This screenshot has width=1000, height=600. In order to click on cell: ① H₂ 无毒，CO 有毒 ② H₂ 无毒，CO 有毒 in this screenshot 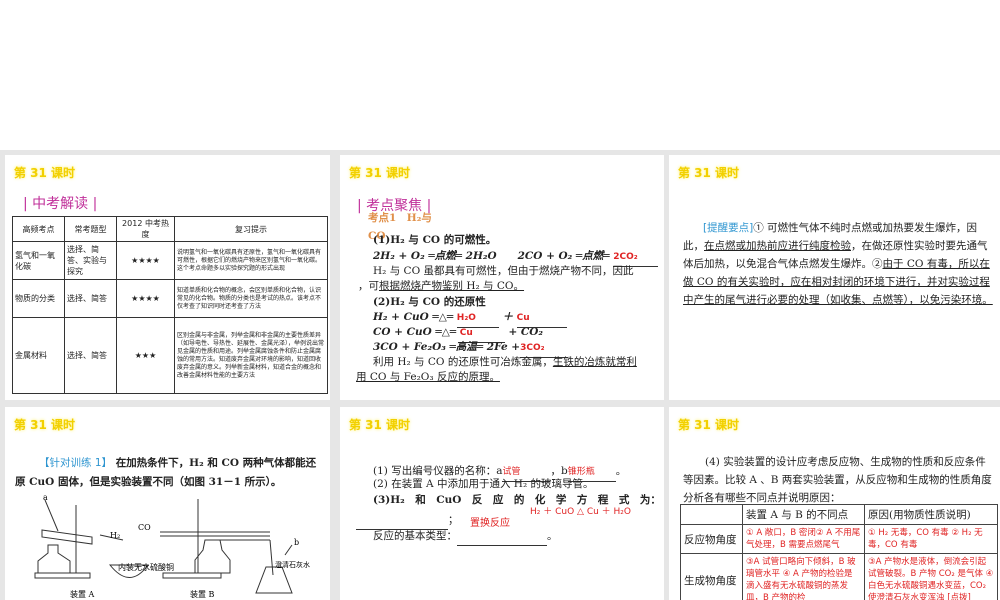, I will do `click(931, 539)`.